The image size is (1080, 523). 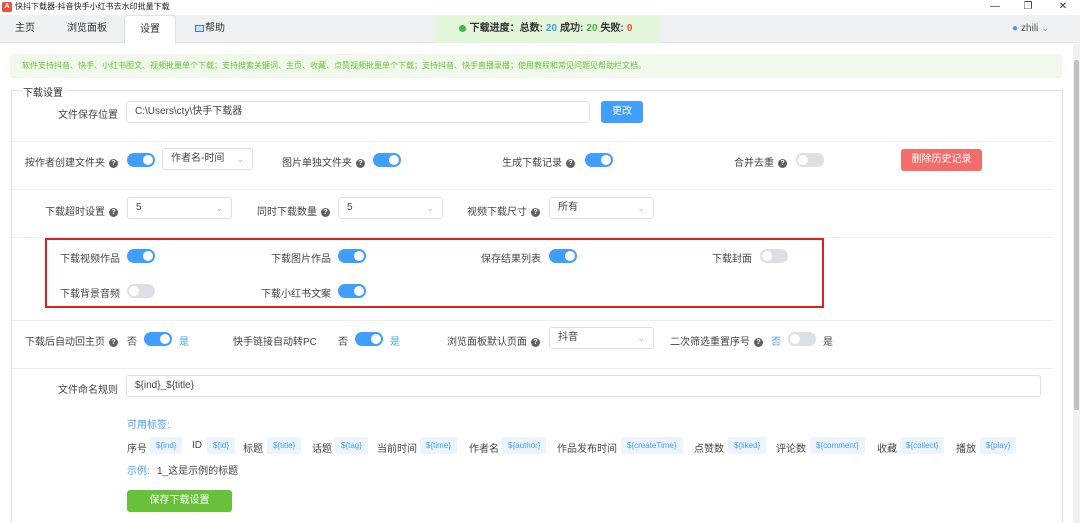 What do you see at coordinates (493, 340) in the screenshot?
I see `default-page-label: 浏览面板默认页面?` at bounding box center [493, 340].